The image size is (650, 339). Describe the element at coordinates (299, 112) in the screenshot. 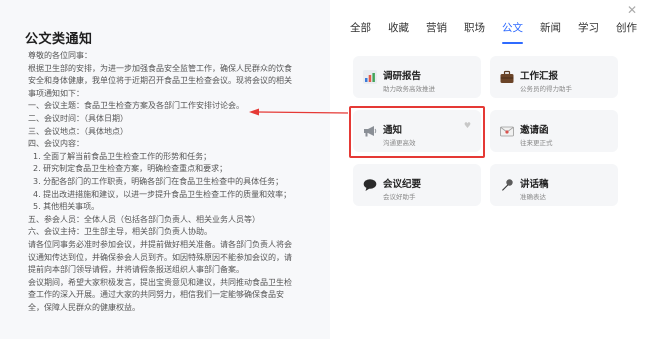

I see `annotation-arrow` at that location.